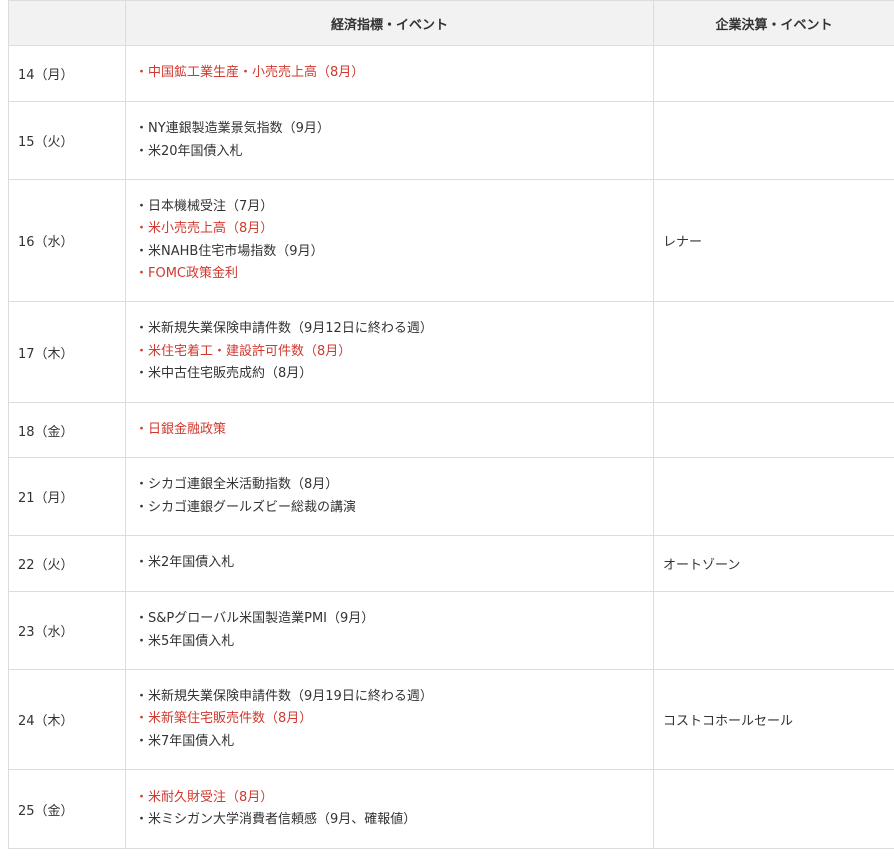 This screenshot has height=859, width=894. What do you see at coordinates (185, 741) in the screenshot?
I see `econ-item: ・米7年国債入札` at bounding box center [185, 741].